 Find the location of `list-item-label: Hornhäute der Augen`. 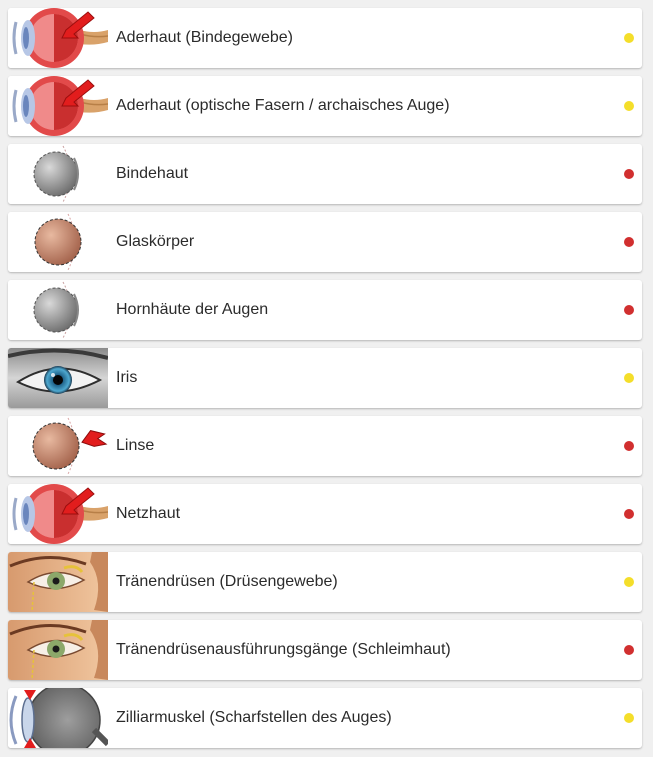

list-item-label: Hornhäute der Augen is located at coordinates (192, 309).